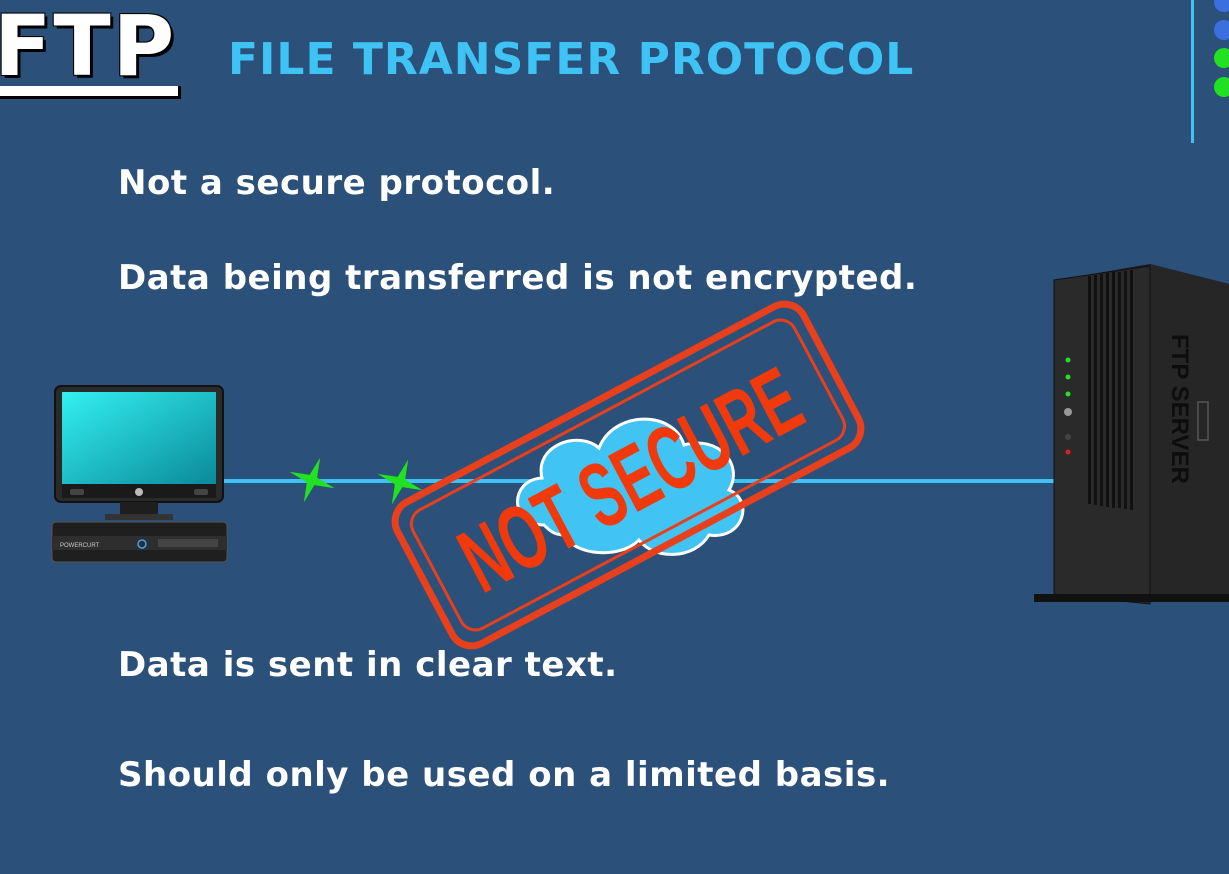 The image size is (1229, 874). What do you see at coordinates (1131, 434) in the screenshot?
I see `ftp-server-icon: FTP SERVER` at bounding box center [1131, 434].